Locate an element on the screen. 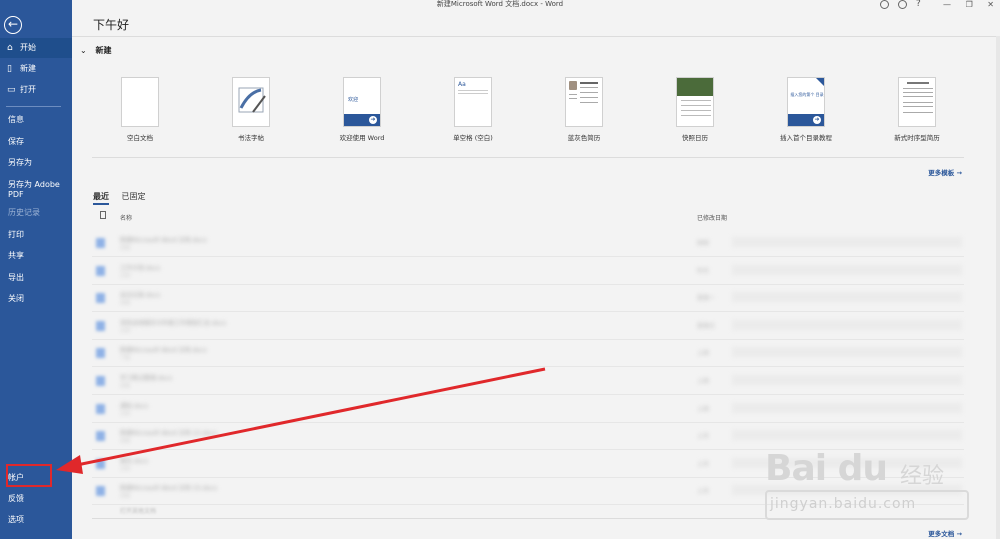 The height and width of the screenshot is (539, 1000). back-arrow-icon: ← is located at coordinates (13, 25).